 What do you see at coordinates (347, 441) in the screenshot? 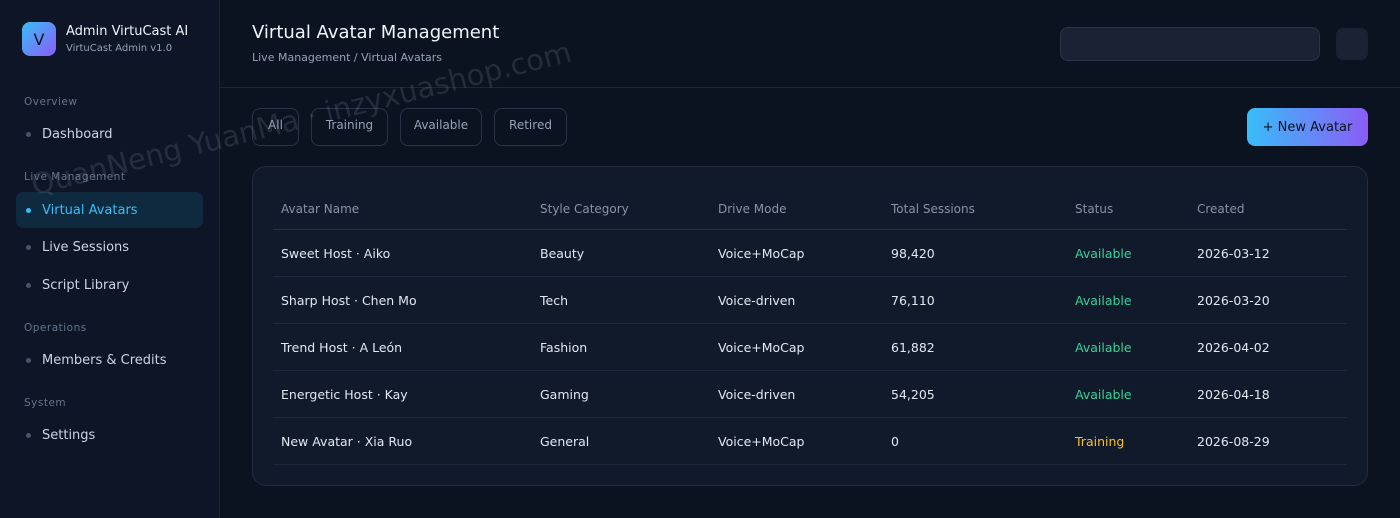
I see `cell-avatar-name: New Avatar · Xia Ruo` at bounding box center [347, 441].